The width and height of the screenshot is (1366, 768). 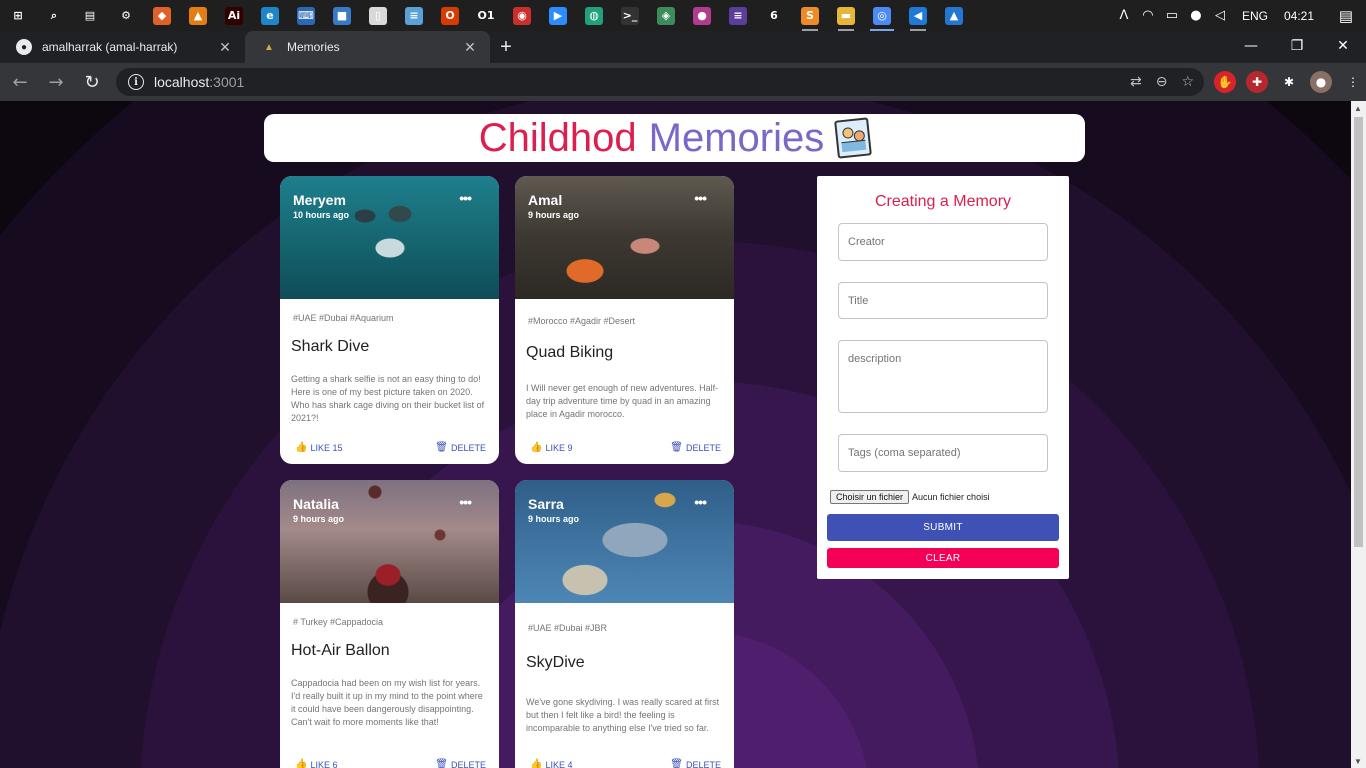 What do you see at coordinates (1297, 46) in the screenshot?
I see `restore-button: ❐` at bounding box center [1297, 46].